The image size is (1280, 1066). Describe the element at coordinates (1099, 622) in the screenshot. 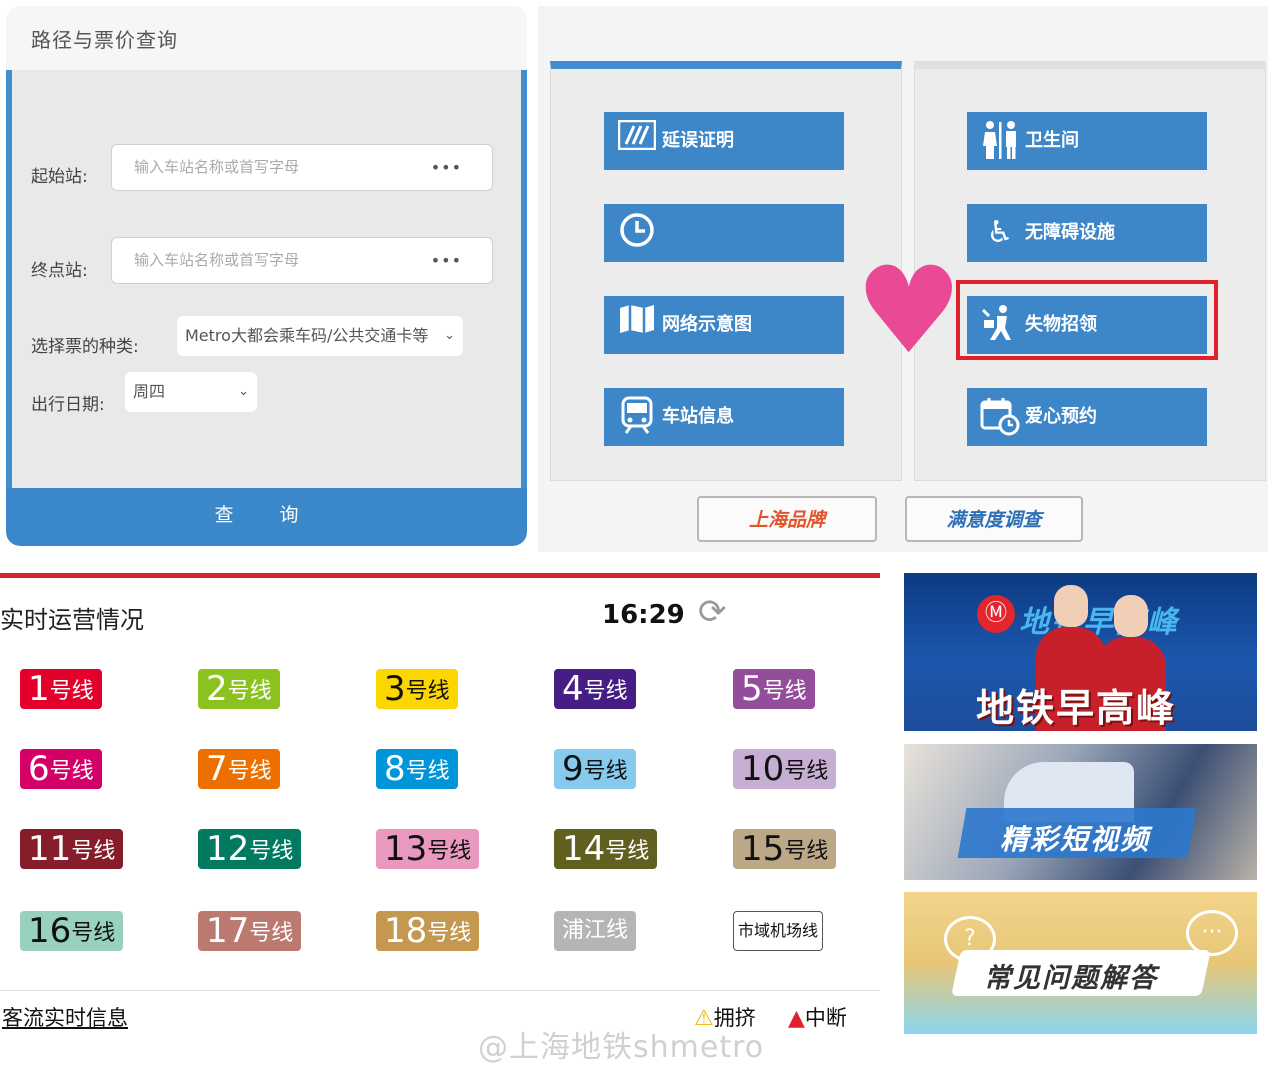

I see `morning-peak-subtitle: 地铁早高峰` at that location.